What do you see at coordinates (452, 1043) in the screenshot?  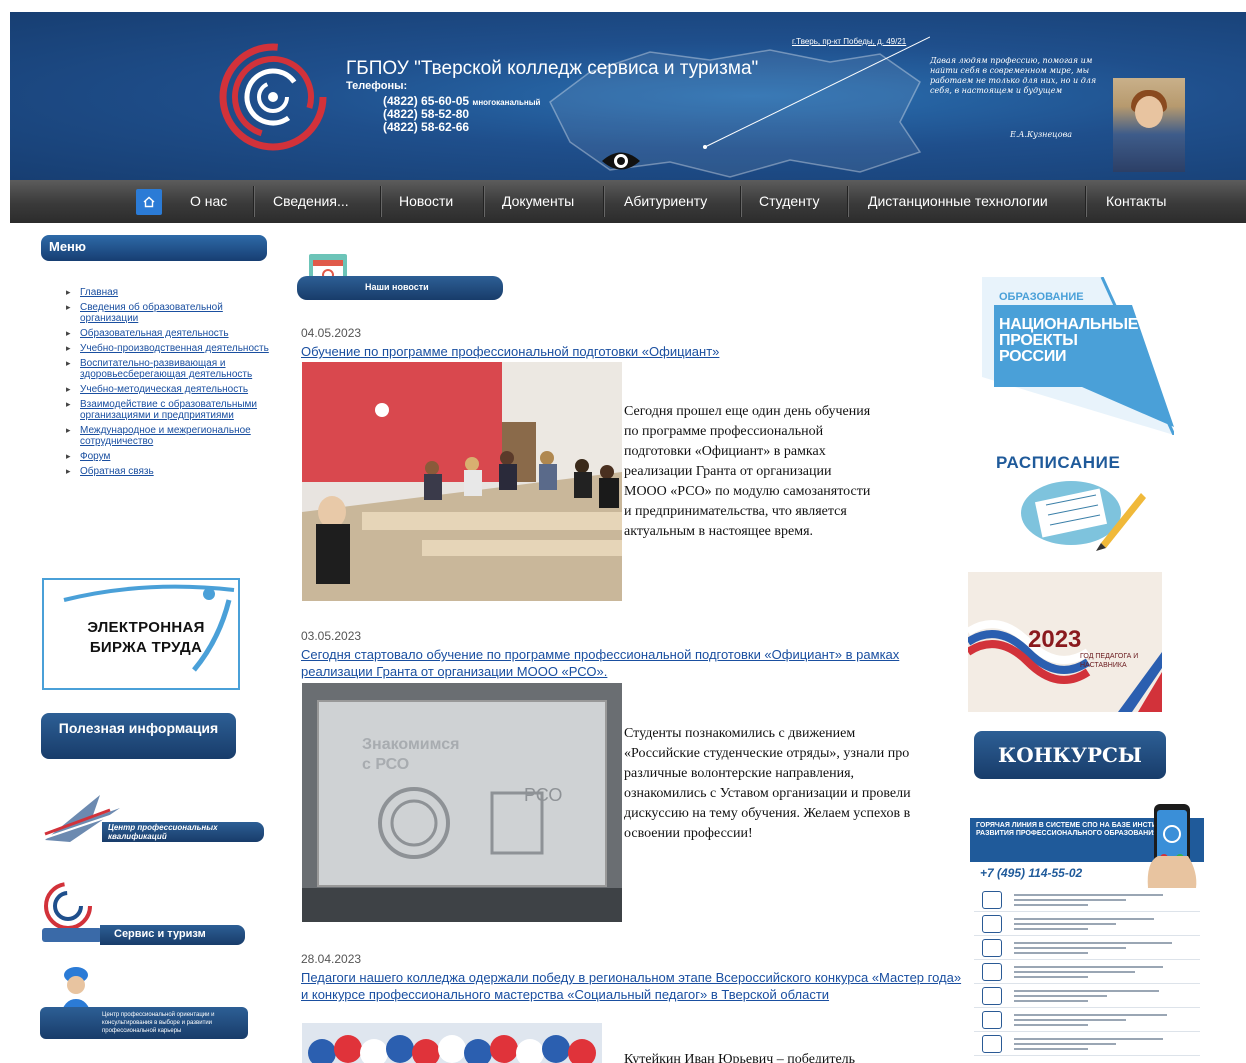 I see `news-photo-balloons` at bounding box center [452, 1043].